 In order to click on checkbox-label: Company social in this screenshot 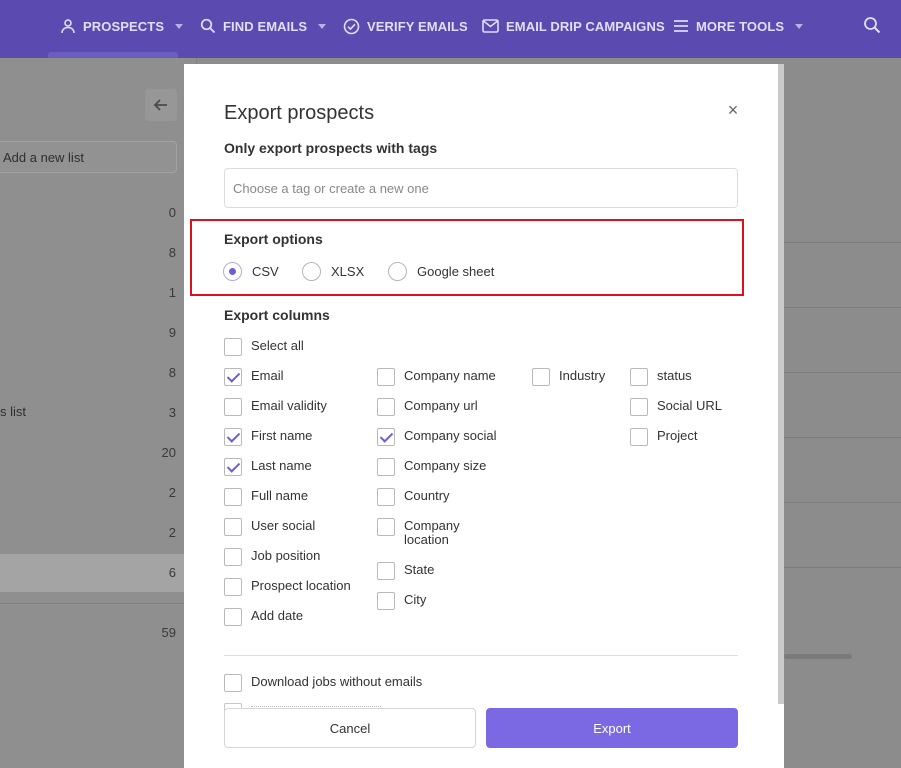, I will do `click(450, 435)`.